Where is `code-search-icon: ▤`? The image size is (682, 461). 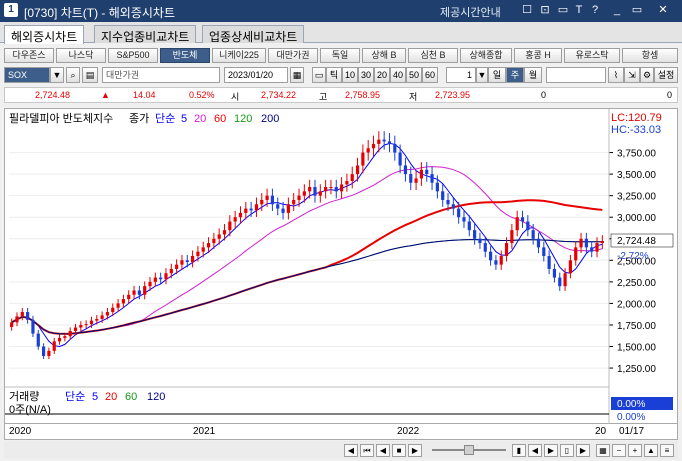
code-search-icon: ▤ is located at coordinates (90, 75).